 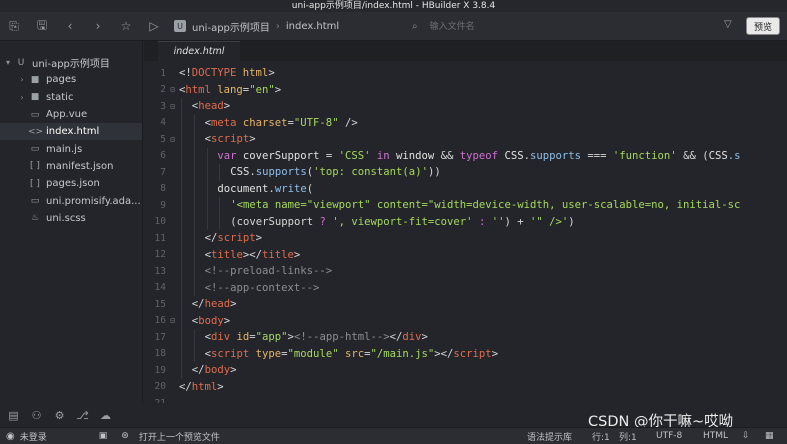 I want to click on line-number: 1, so click(x=163, y=73).